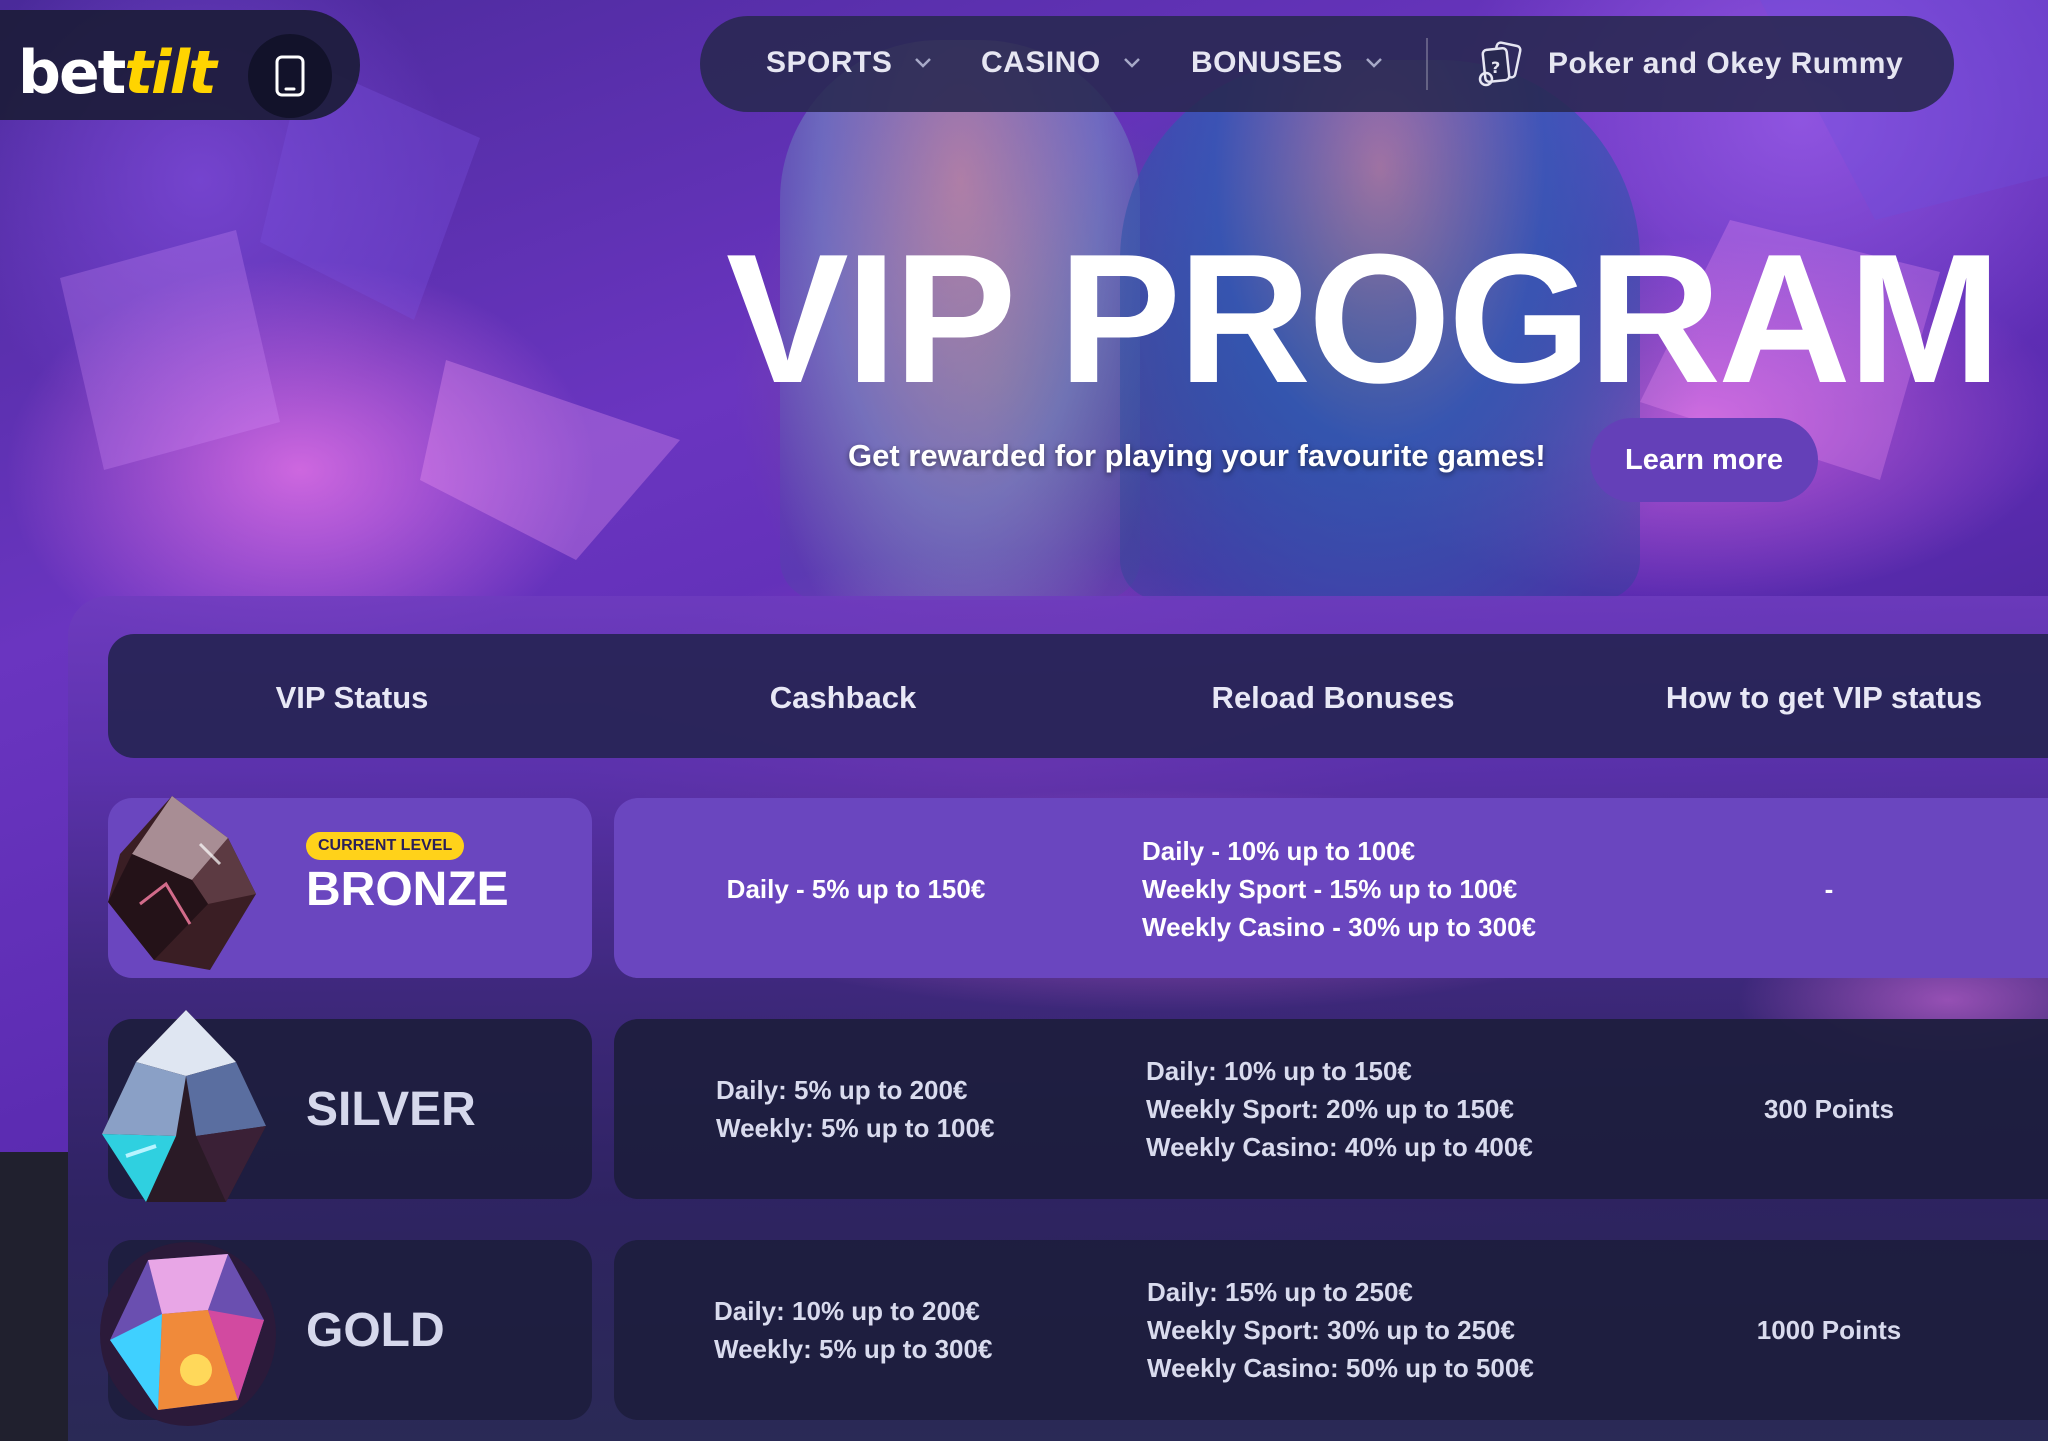  Describe the element at coordinates (1331, 1330) in the screenshot. I see `reload-line: Weekly Sport: 30% up to 250€` at that location.